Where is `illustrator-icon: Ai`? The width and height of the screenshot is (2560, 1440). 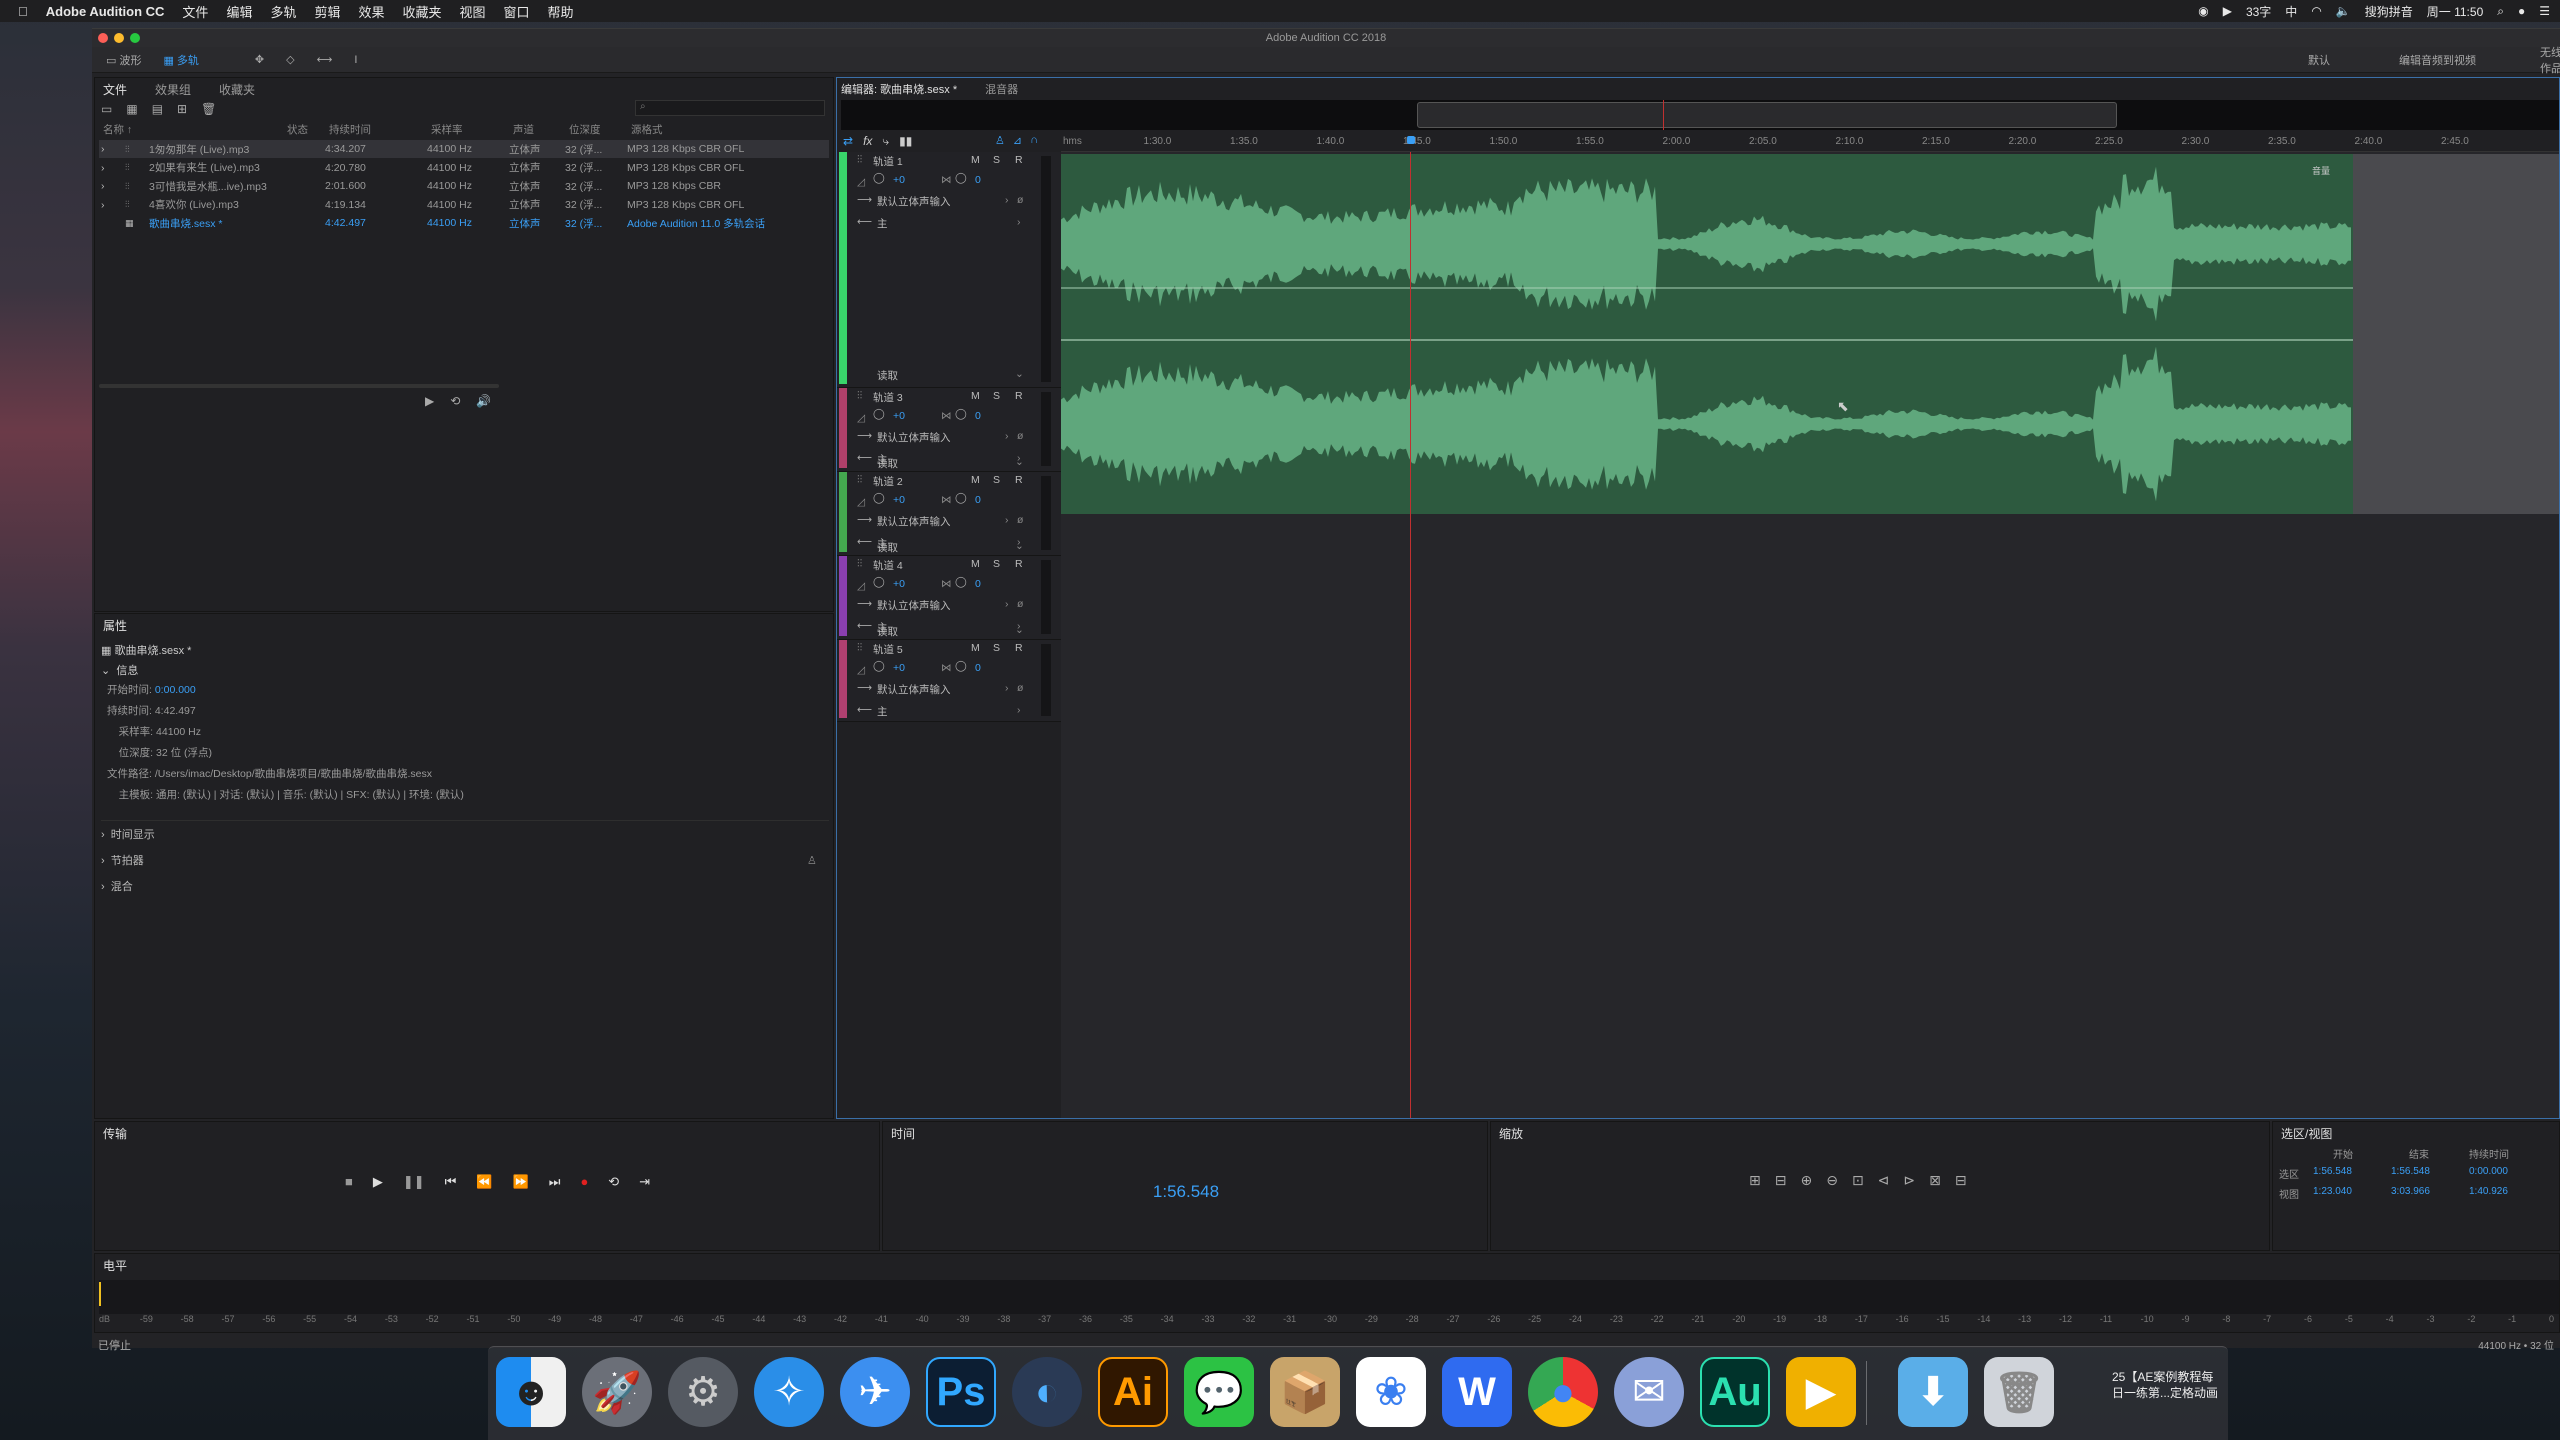
illustrator-icon: Ai is located at coordinates (1133, 1392).